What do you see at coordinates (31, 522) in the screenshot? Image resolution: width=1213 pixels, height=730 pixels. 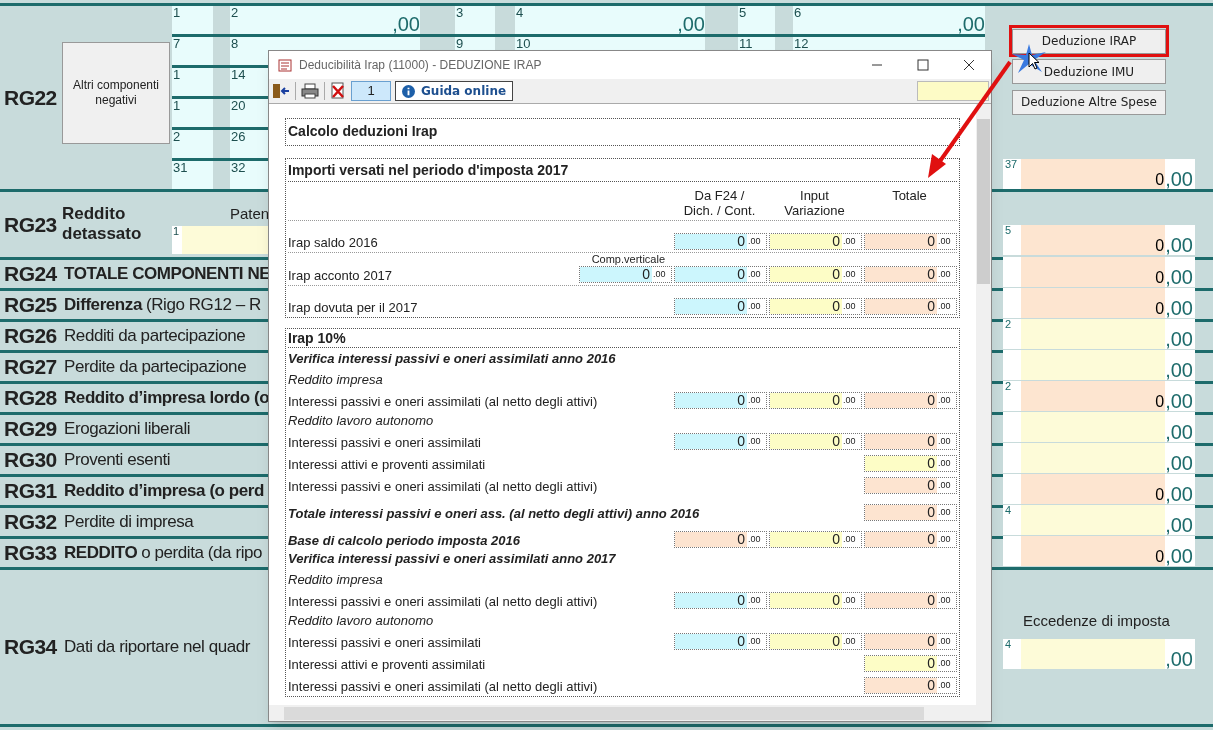 I see `row-code: RG32` at bounding box center [31, 522].